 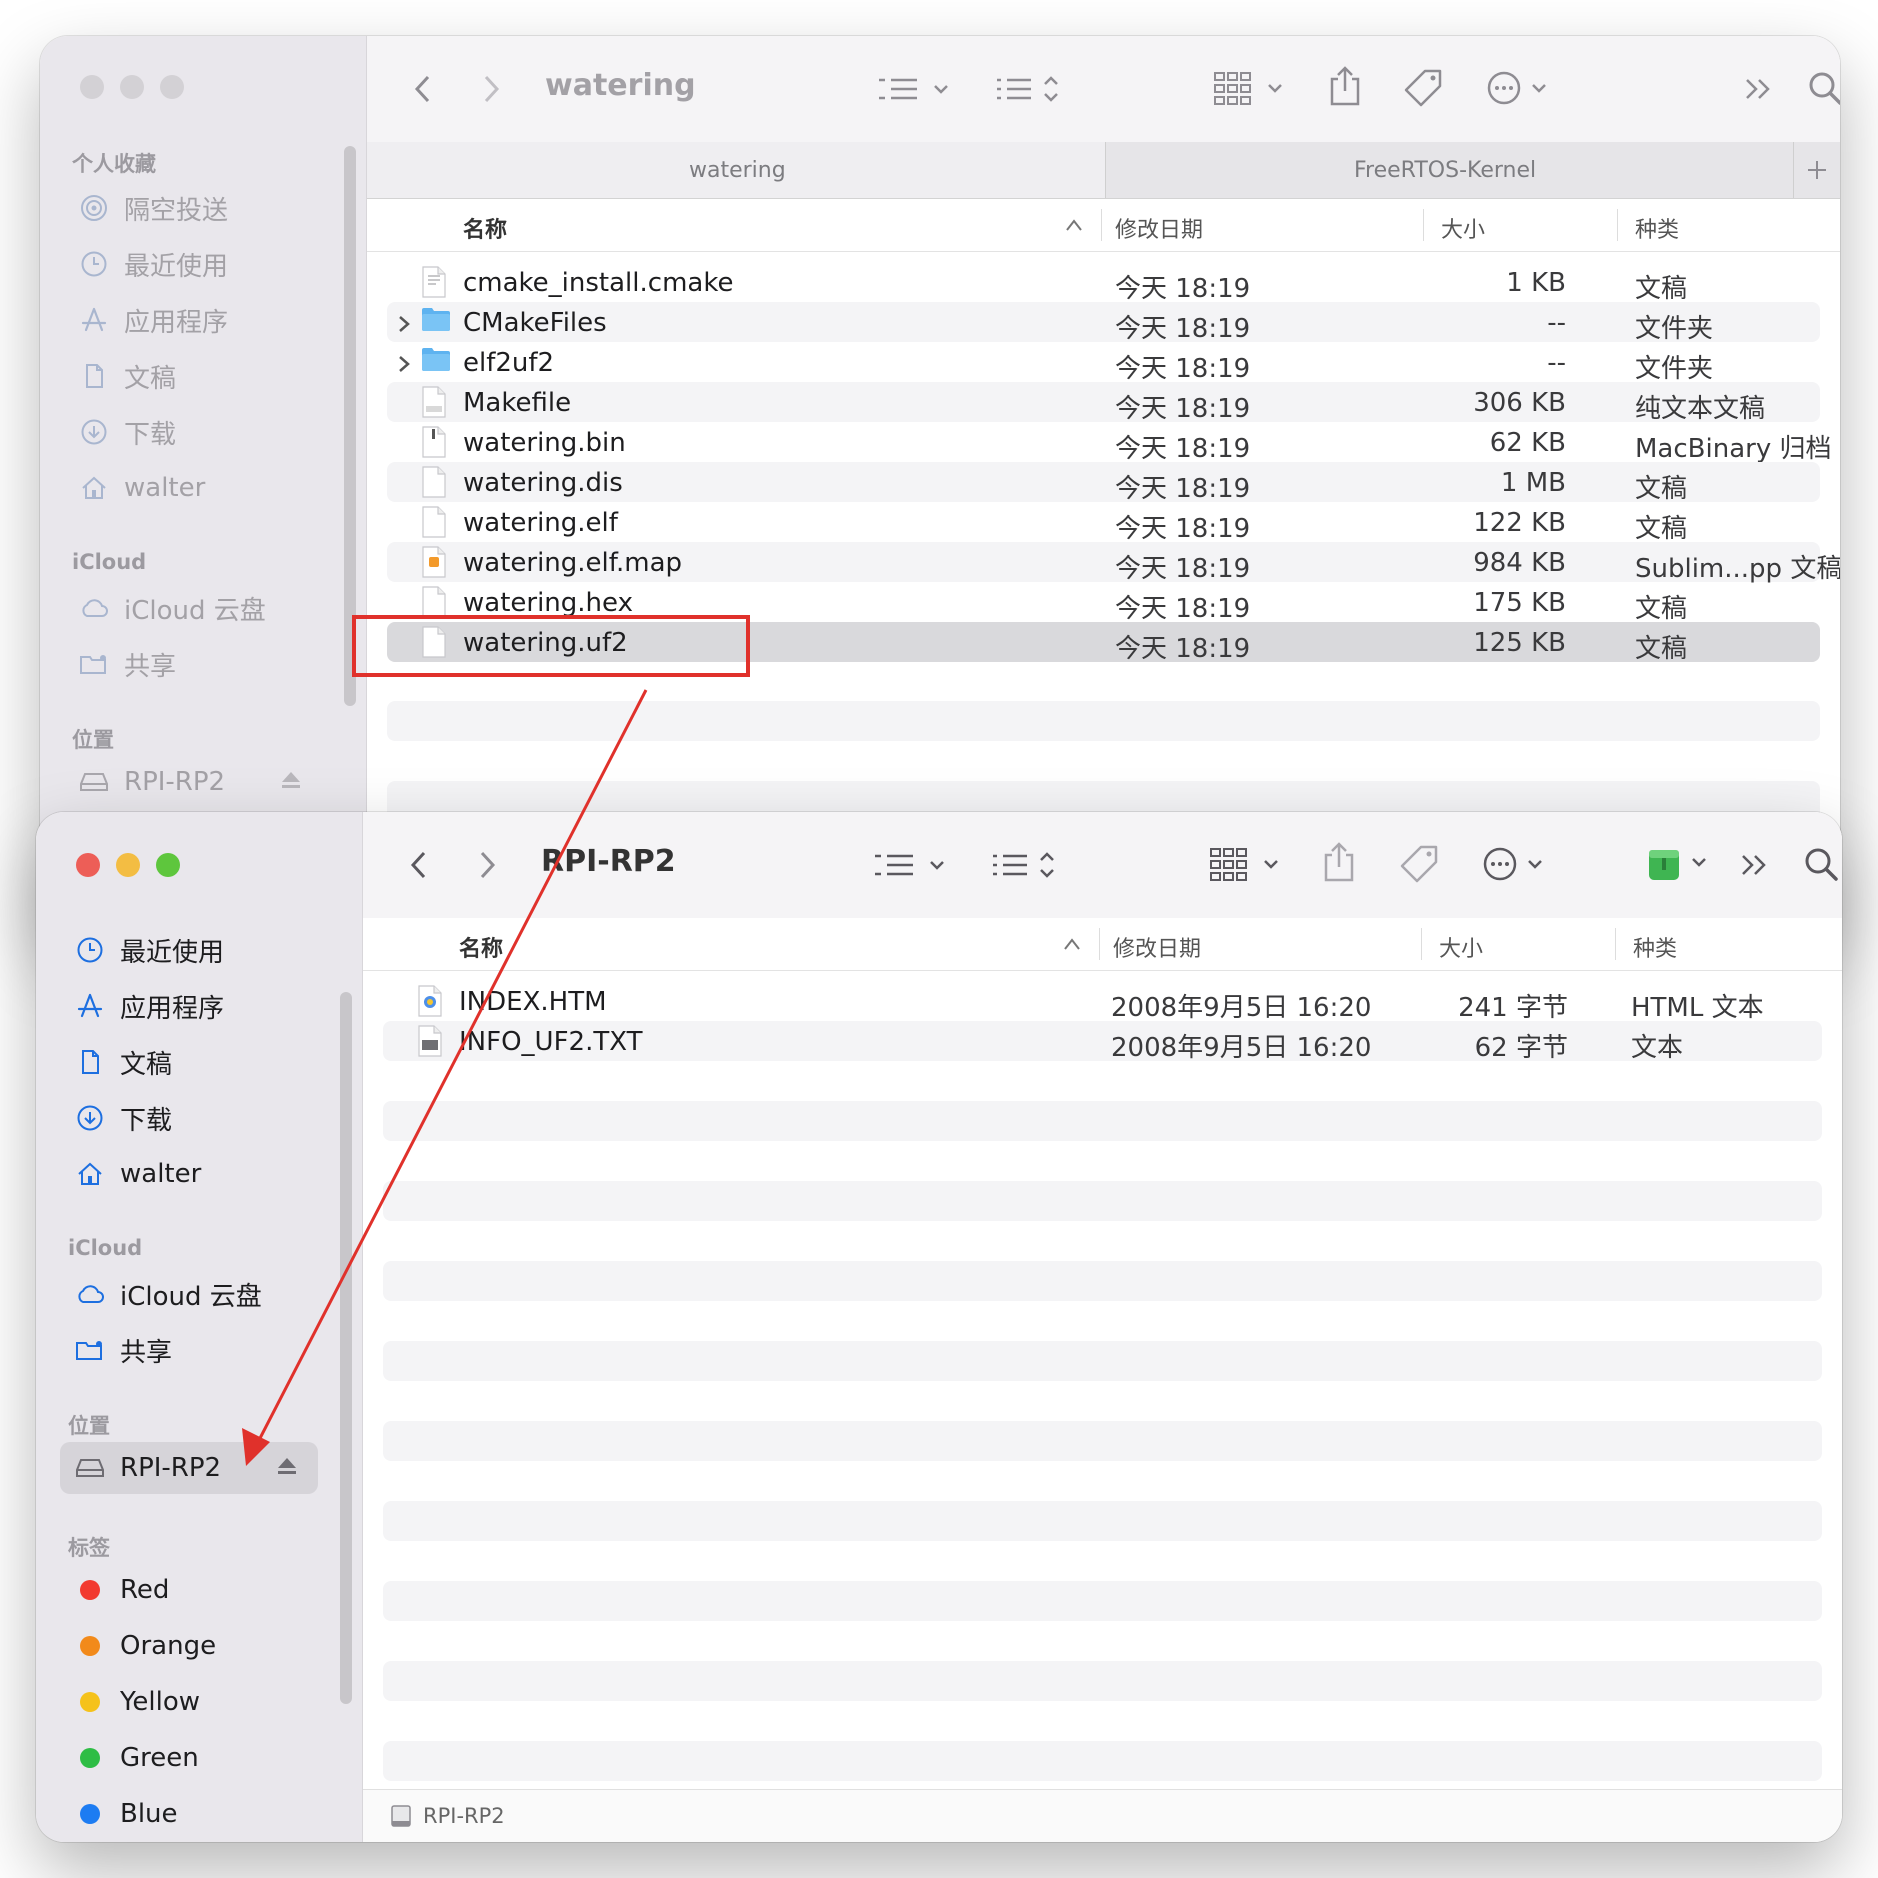 What do you see at coordinates (1816, 170) in the screenshot?
I see `new-tab-plus-icon` at bounding box center [1816, 170].